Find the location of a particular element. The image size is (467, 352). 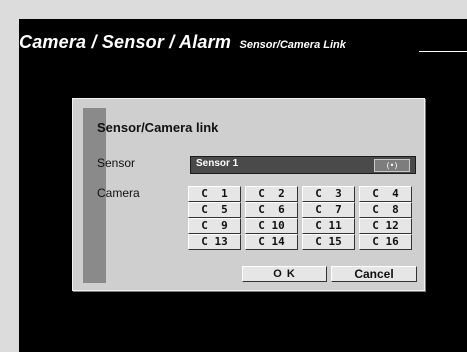

sensor-label: Sensor is located at coordinates (116, 163).